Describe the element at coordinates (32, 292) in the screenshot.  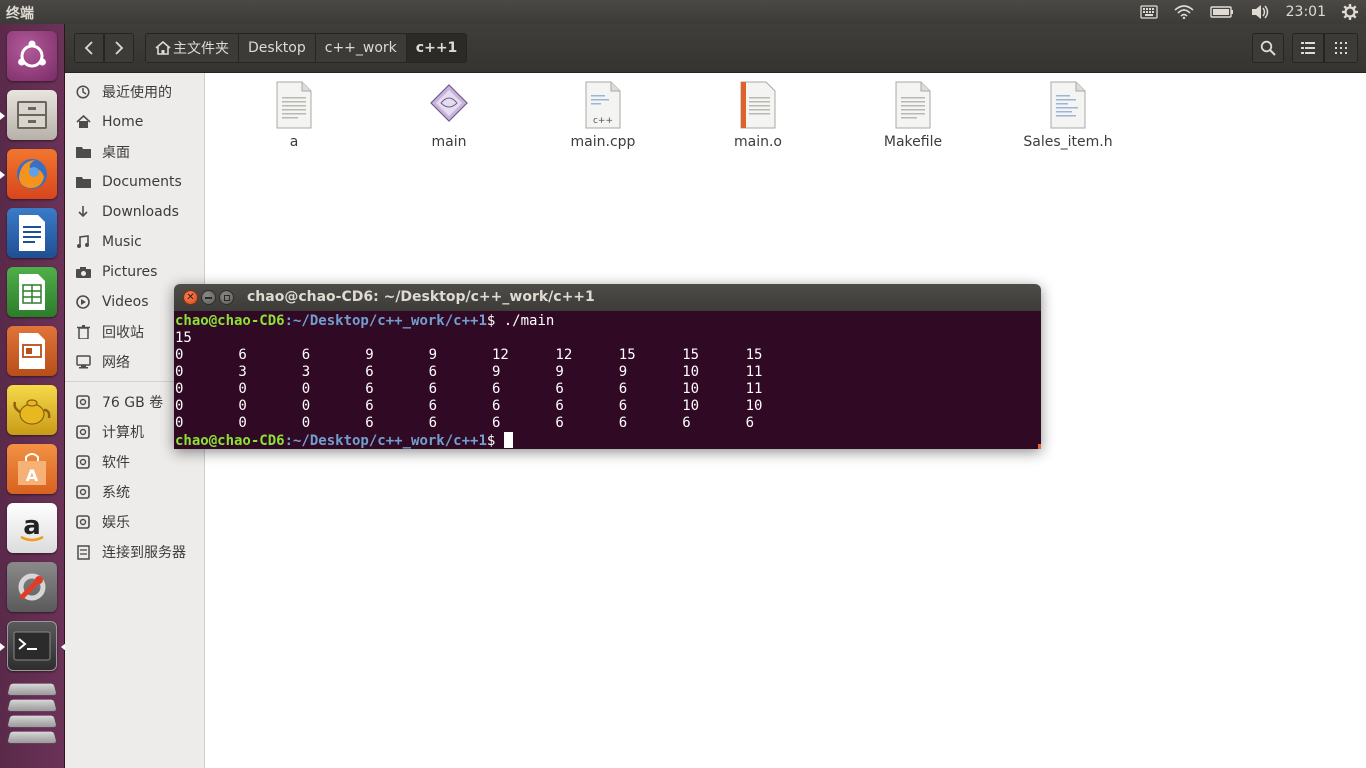
I see `launcher-calc` at that location.